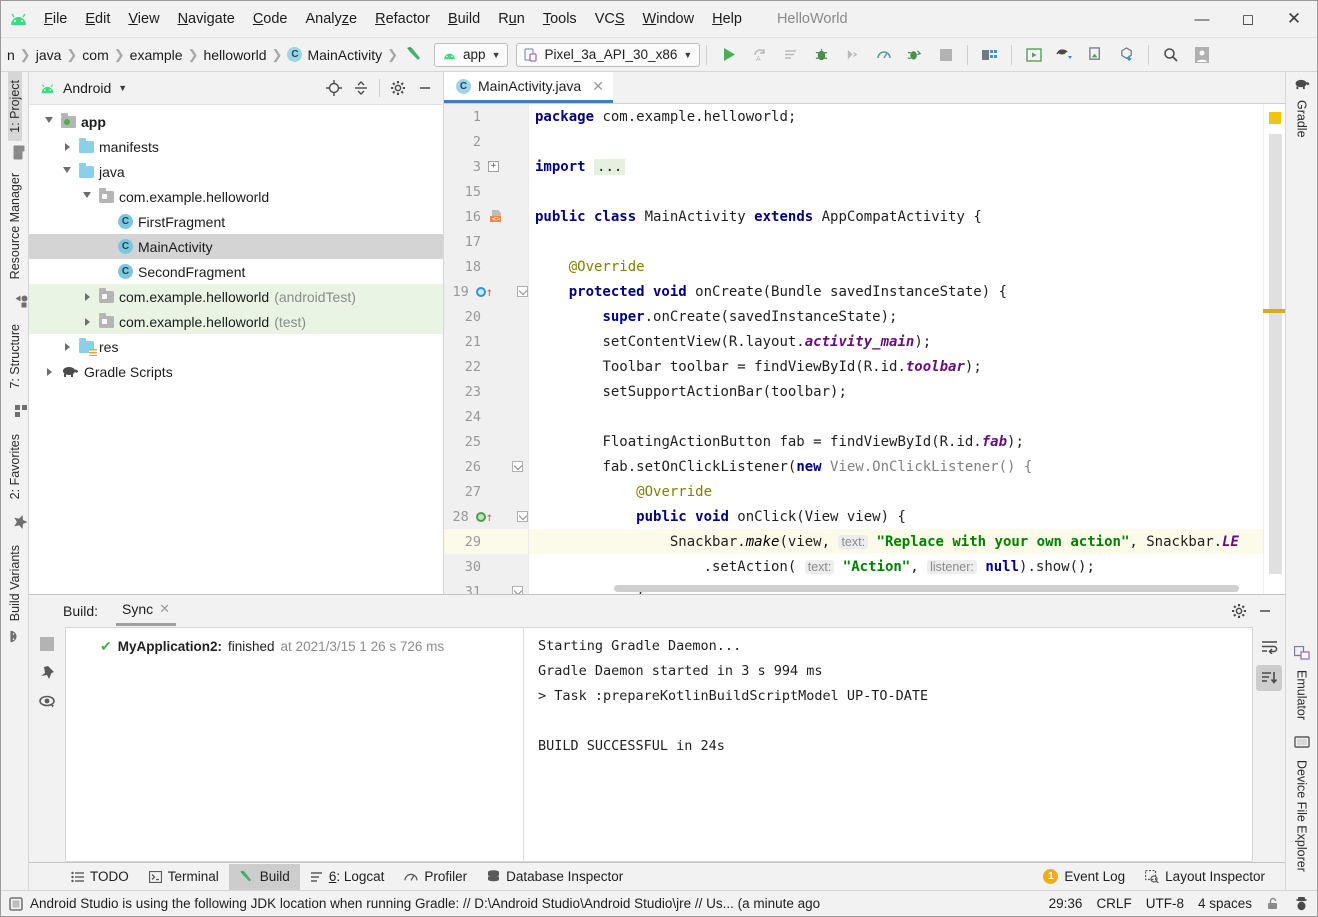 The image size is (1318, 917). What do you see at coordinates (15, 226) in the screenshot?
I see `sidebar-item-resource-manager: Resource Manager` at bounding box center [15, 226].